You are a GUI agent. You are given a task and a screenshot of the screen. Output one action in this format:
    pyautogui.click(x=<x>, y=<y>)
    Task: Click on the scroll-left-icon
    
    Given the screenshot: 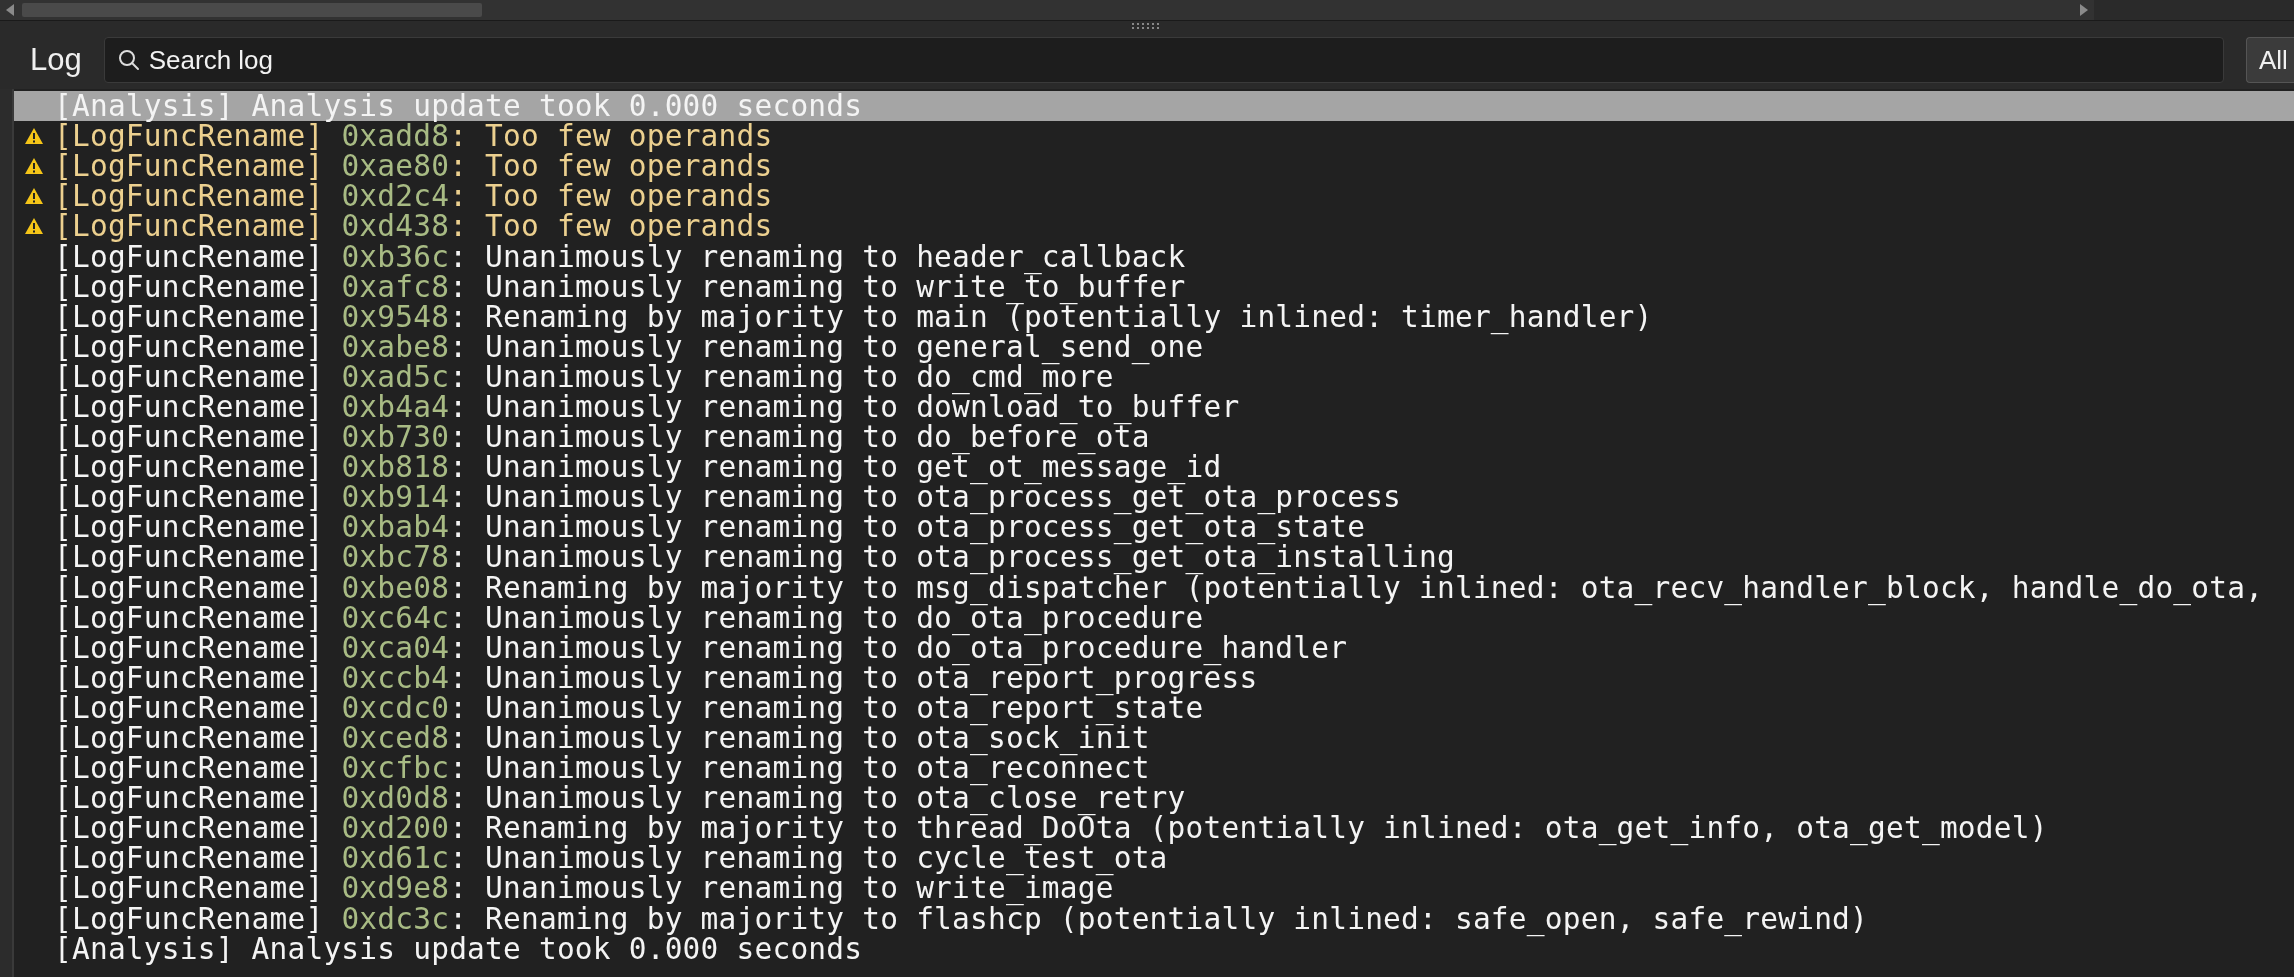 What is the action you would take?
    pyautogui.click(x=11, y=10)
    